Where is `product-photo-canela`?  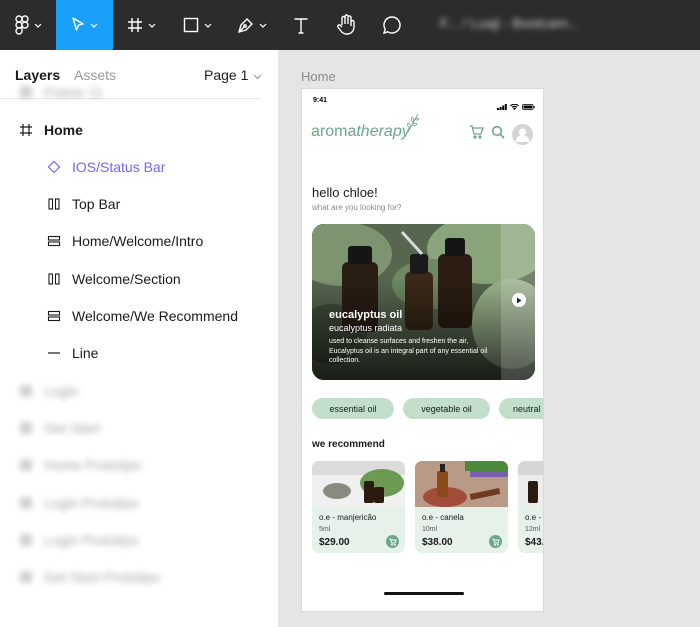
product-photo-canela is located at coordinates (461, 484).